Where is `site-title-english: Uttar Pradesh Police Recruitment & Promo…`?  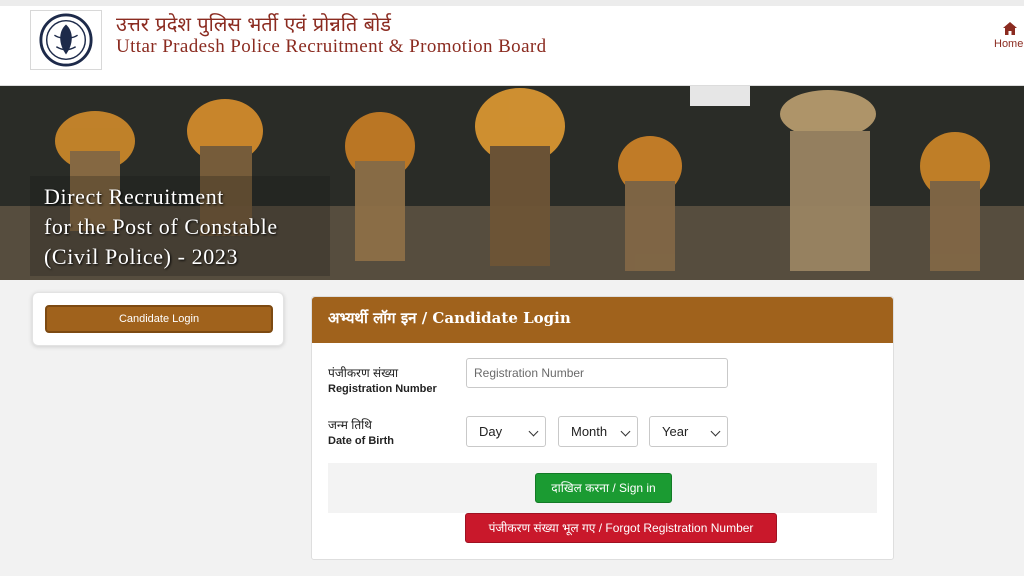
site-title-english: Uttar Pradesh Police Recruitment & Promo… is located at coordinates (331, 46).